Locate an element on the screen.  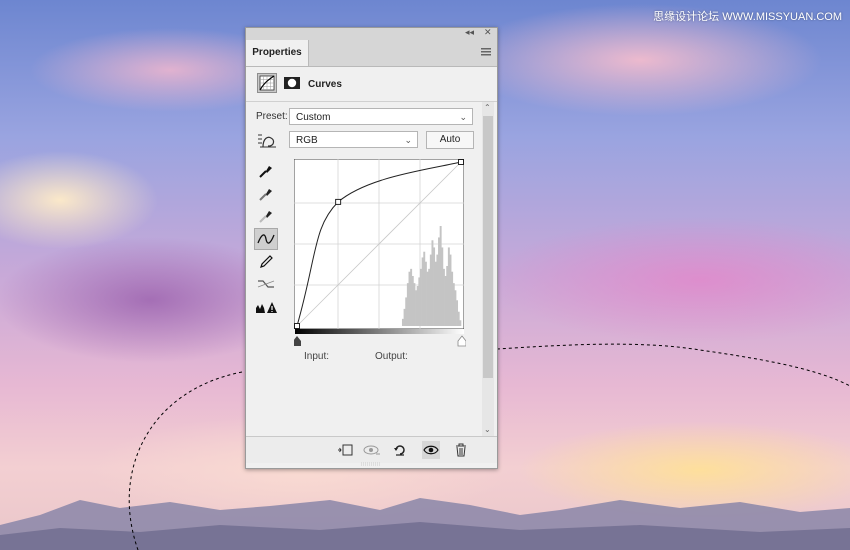
close-icon: ✕ is located at coordinates (488, 32).